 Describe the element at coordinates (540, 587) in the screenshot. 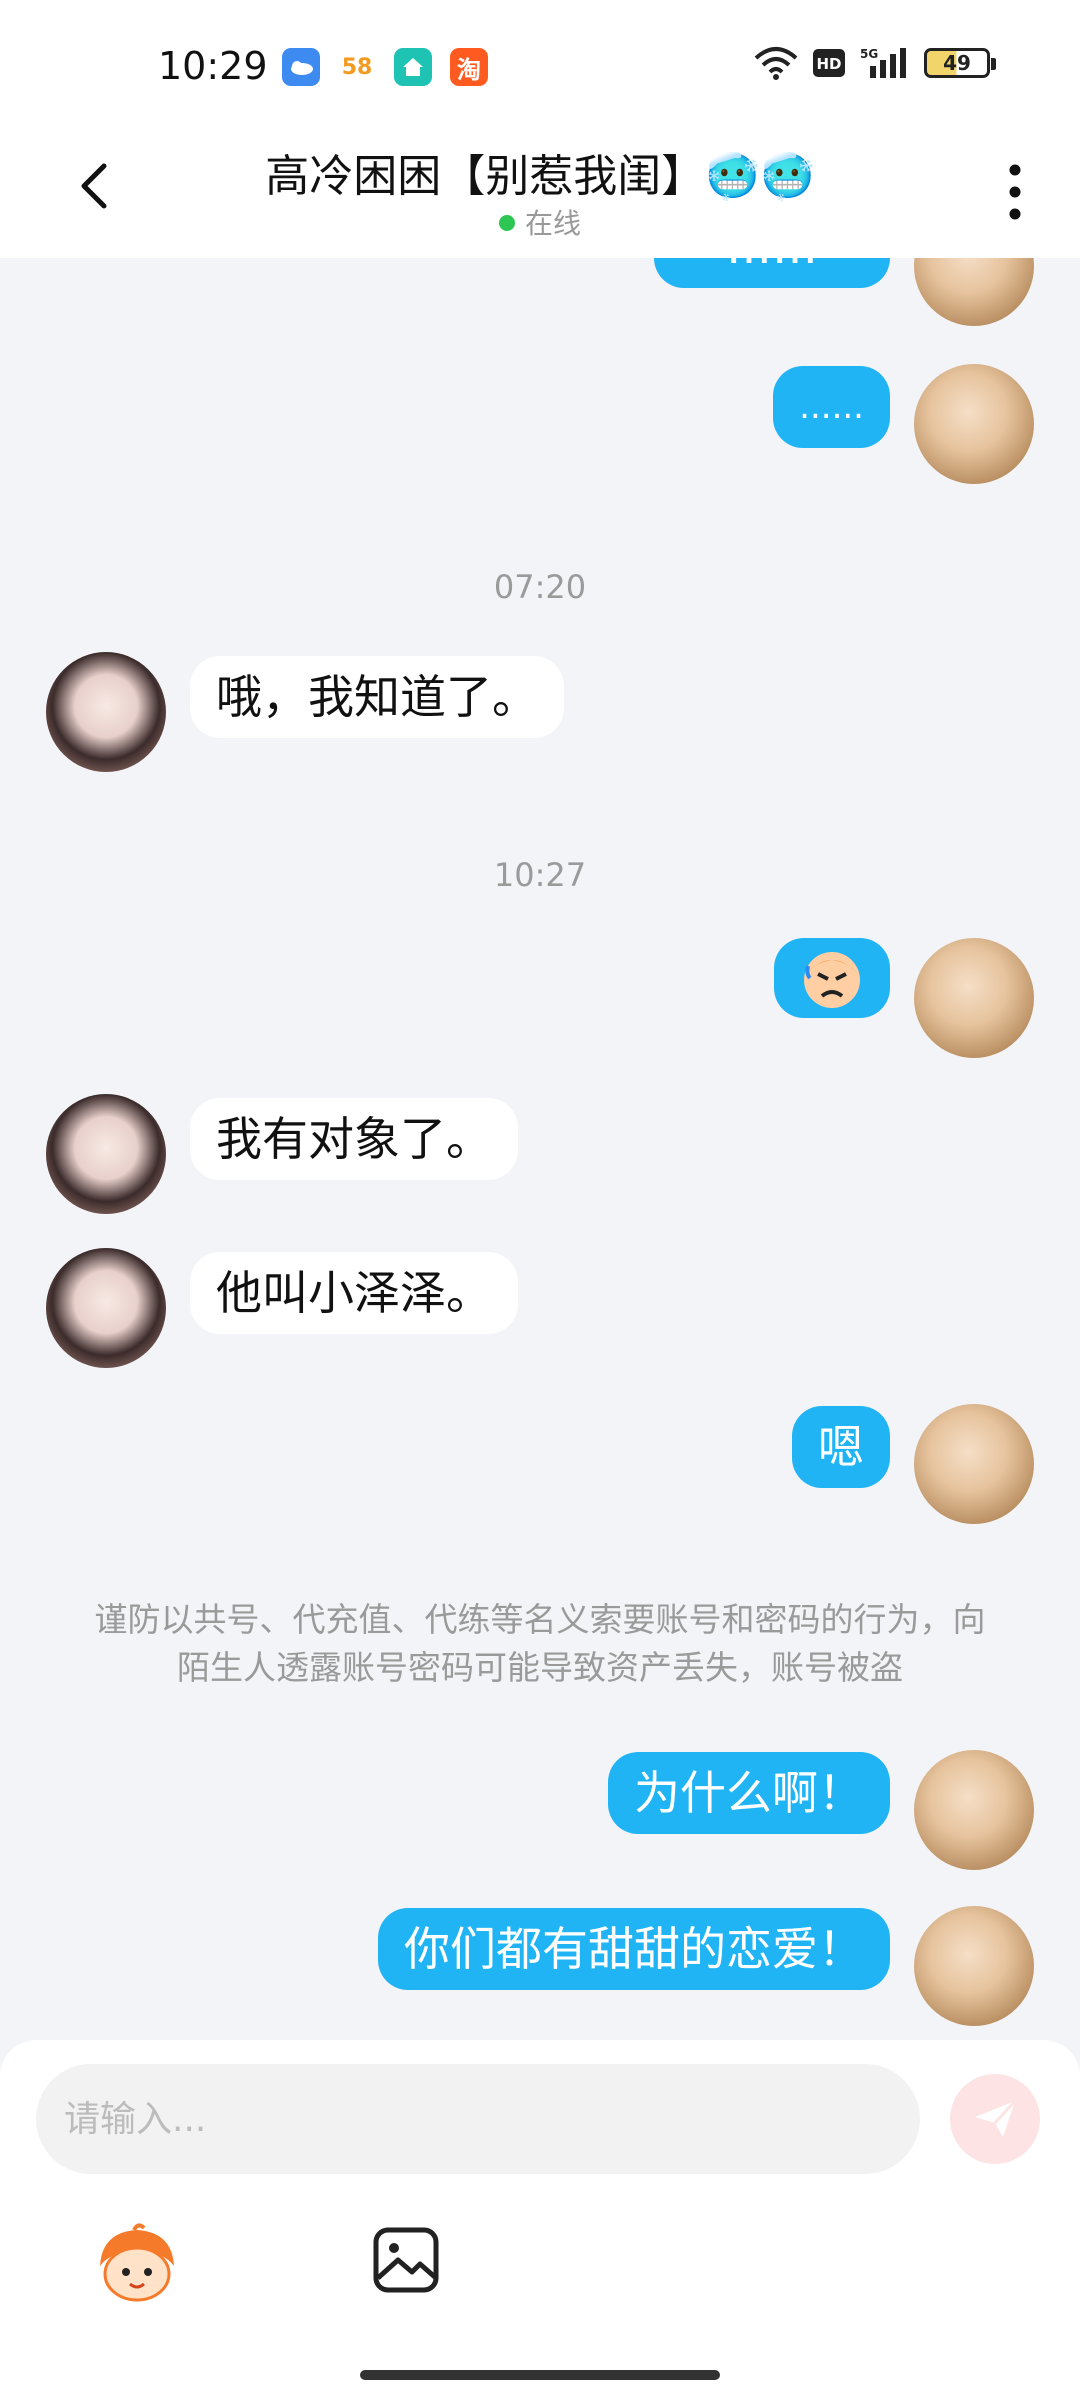

I see `timestamp: 07:20` at that location.